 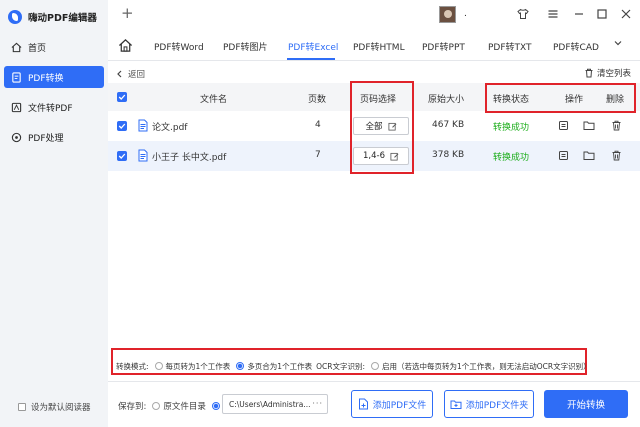 I want to click on close-icon, so click(x=626, y=14).